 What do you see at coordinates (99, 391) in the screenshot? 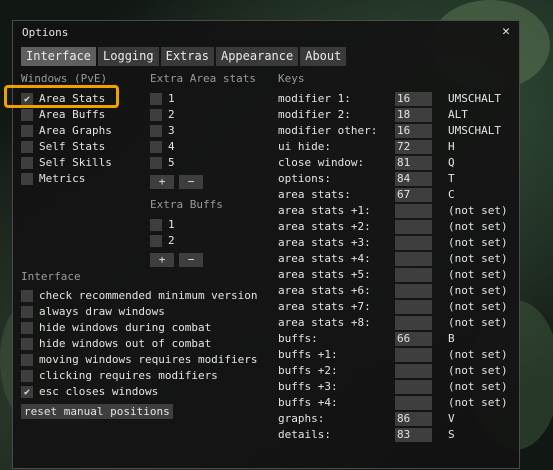
I see `checkbox-label: esc closes windows` at bounding box center [99, 391].